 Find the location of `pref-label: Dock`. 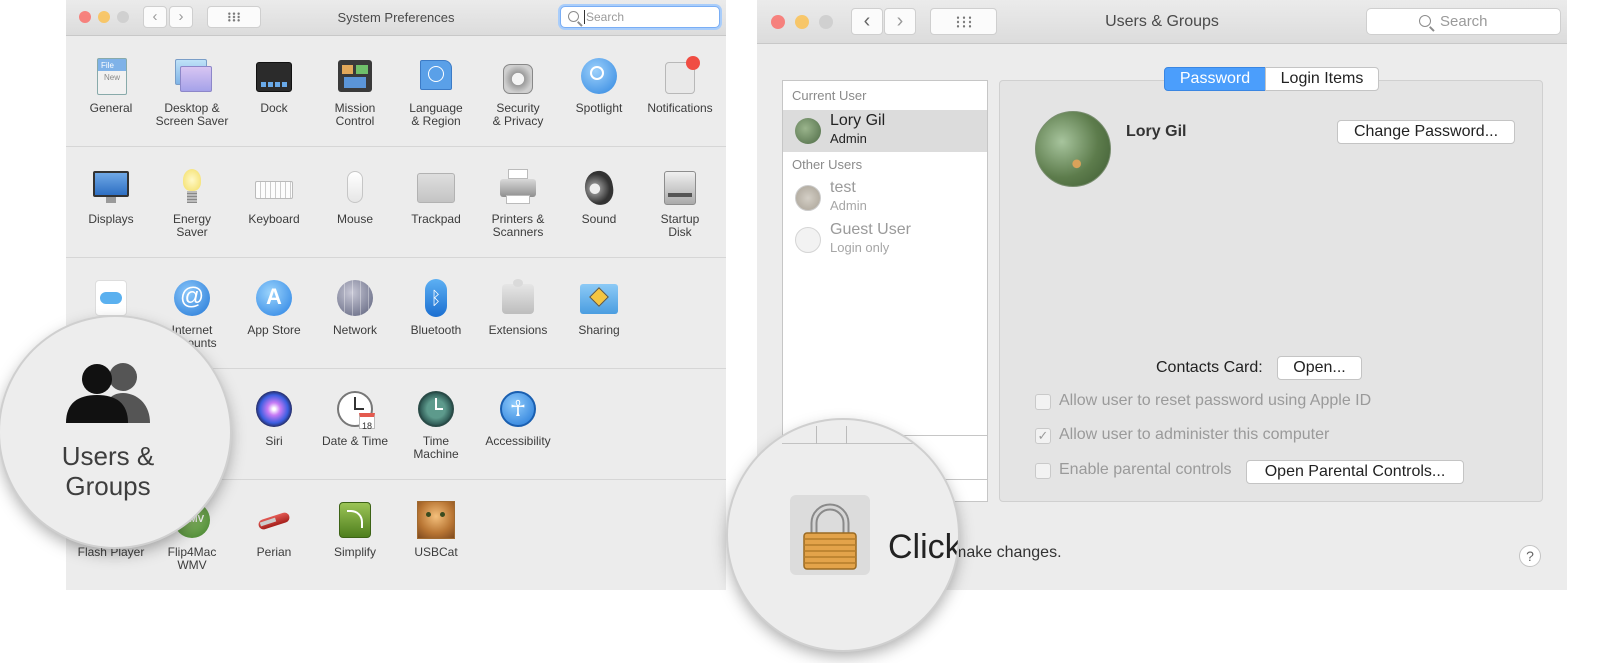

pref-label: Dock is located at coordinates (274, 108).